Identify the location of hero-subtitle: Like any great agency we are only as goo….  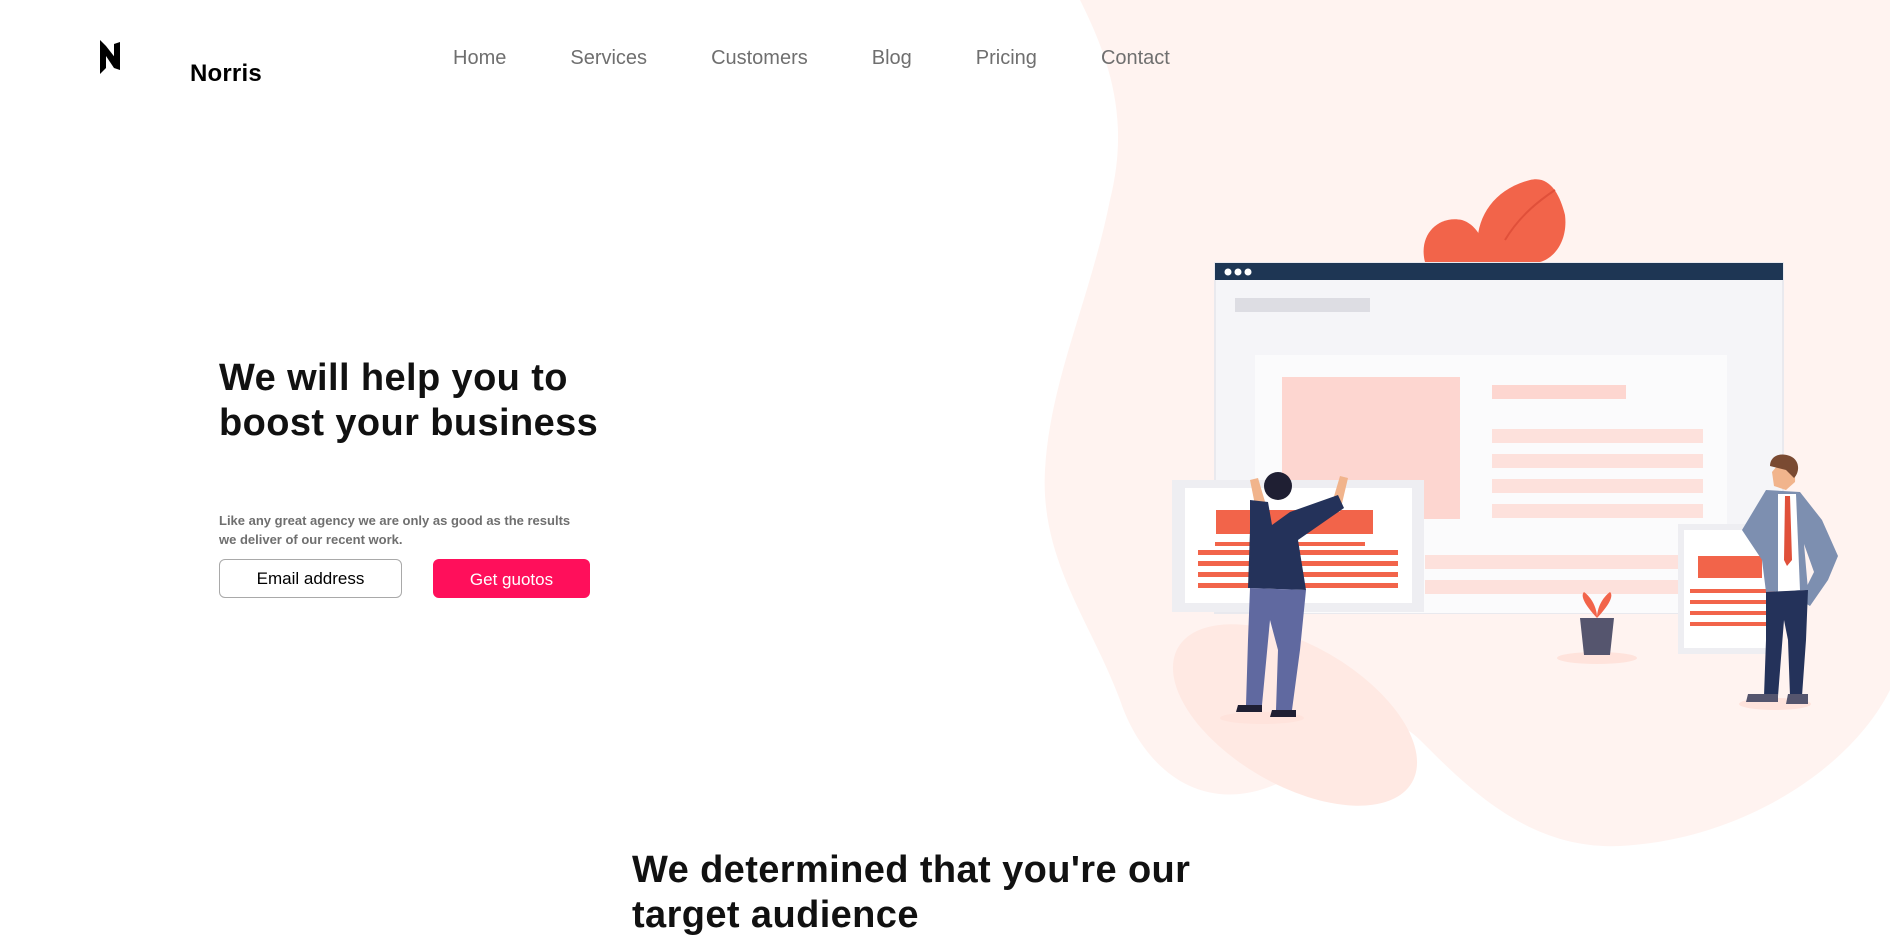
(395, 530).